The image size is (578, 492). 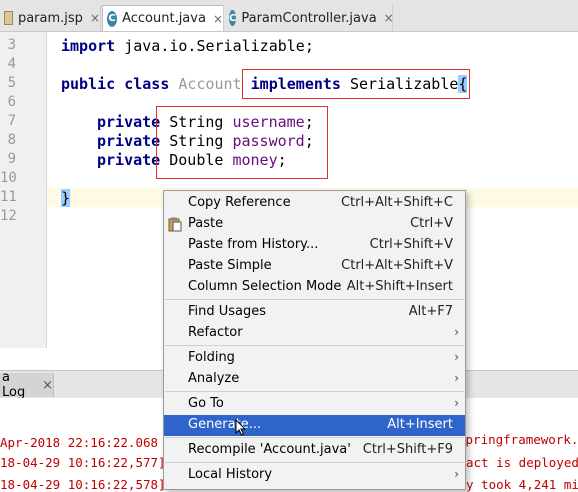 I want to click on line-number: 3, so click(x=11, y=45).